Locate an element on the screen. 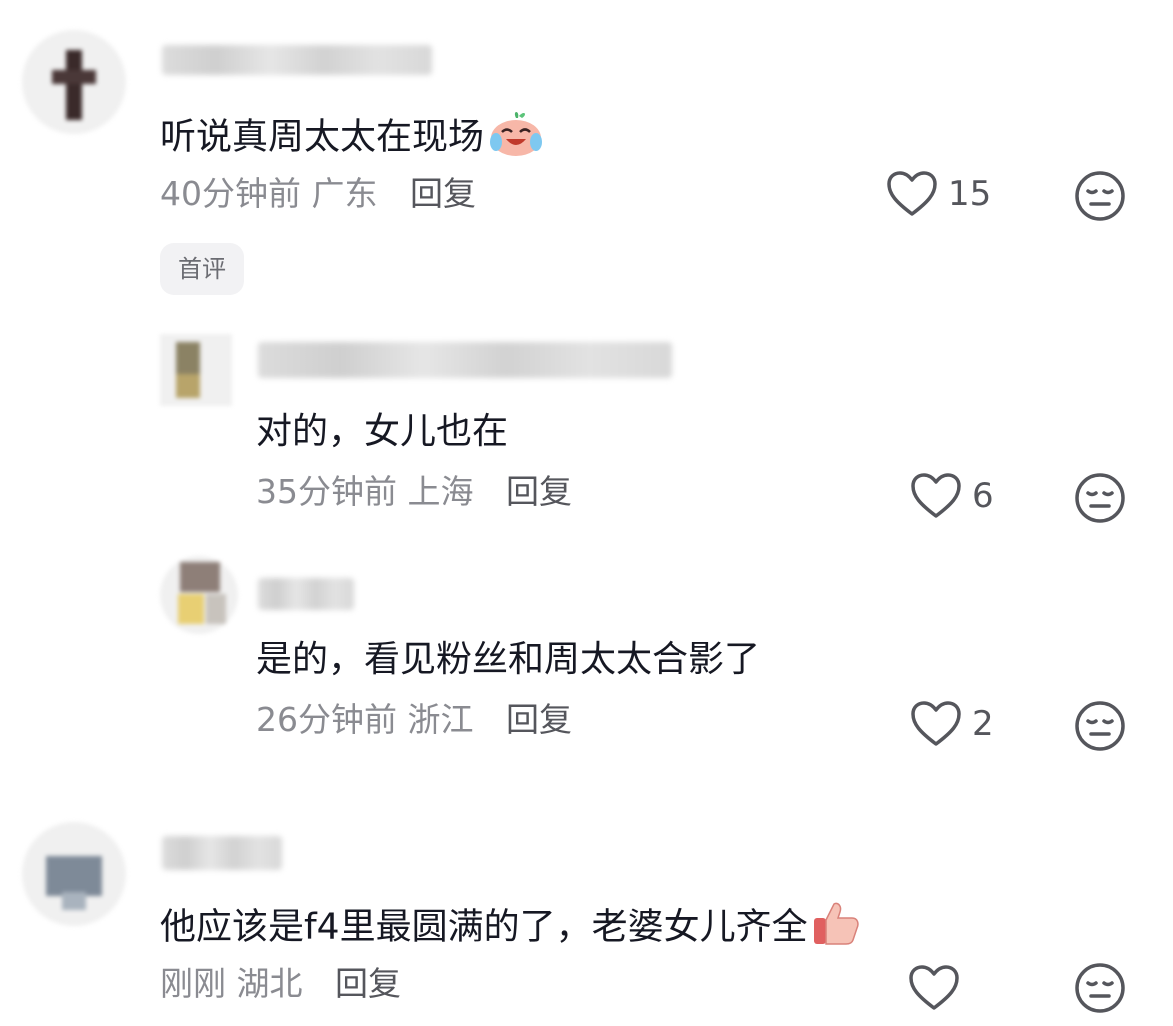  comment-text-content: 对的，女儿也在 is located at coordinates (382, 431).